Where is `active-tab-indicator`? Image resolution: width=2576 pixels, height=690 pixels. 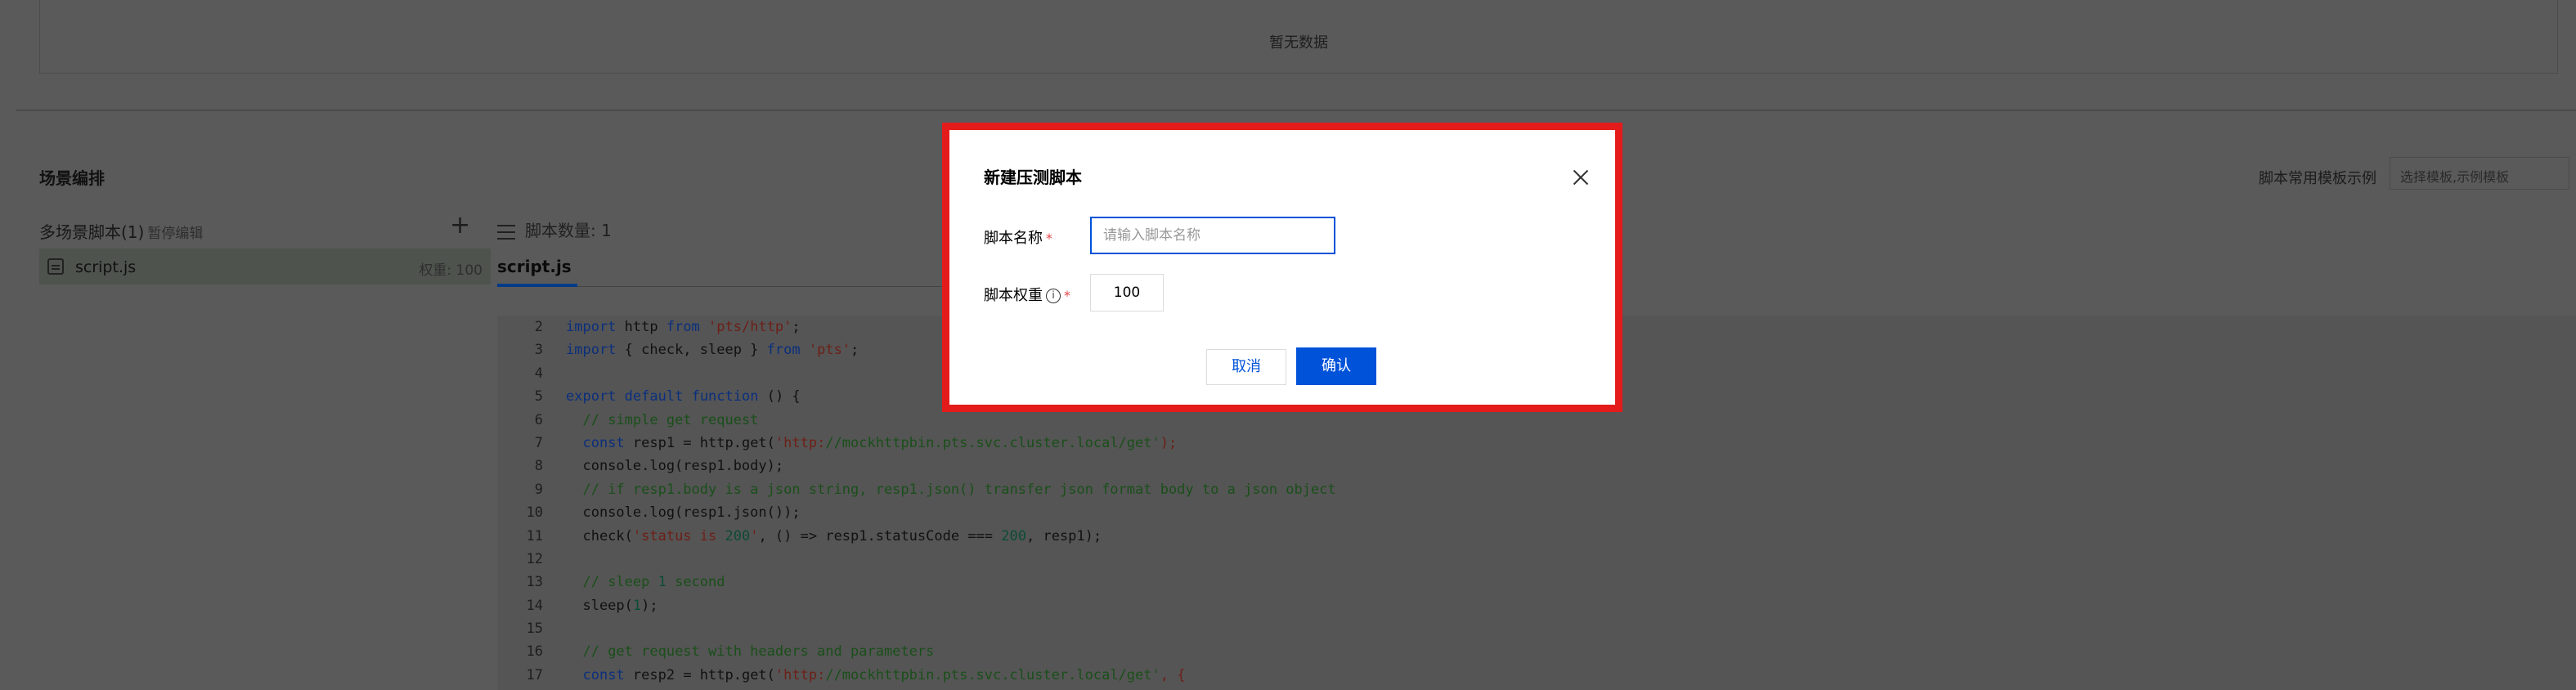 active-tab-indicator is located at coordinates (537, 285).